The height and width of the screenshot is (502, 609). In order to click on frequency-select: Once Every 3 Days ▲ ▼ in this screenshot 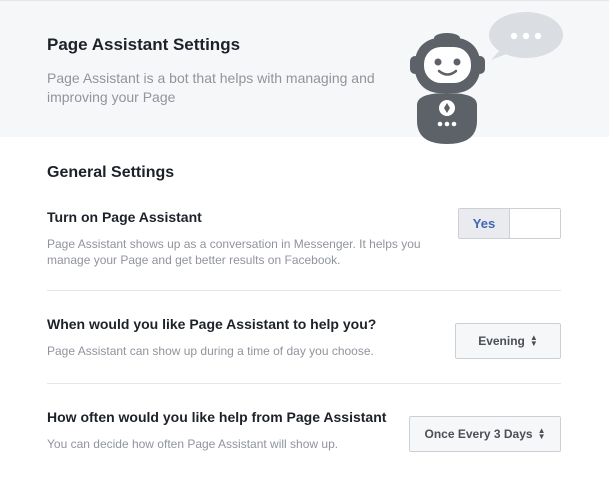, I will do `click(485, 434)`.